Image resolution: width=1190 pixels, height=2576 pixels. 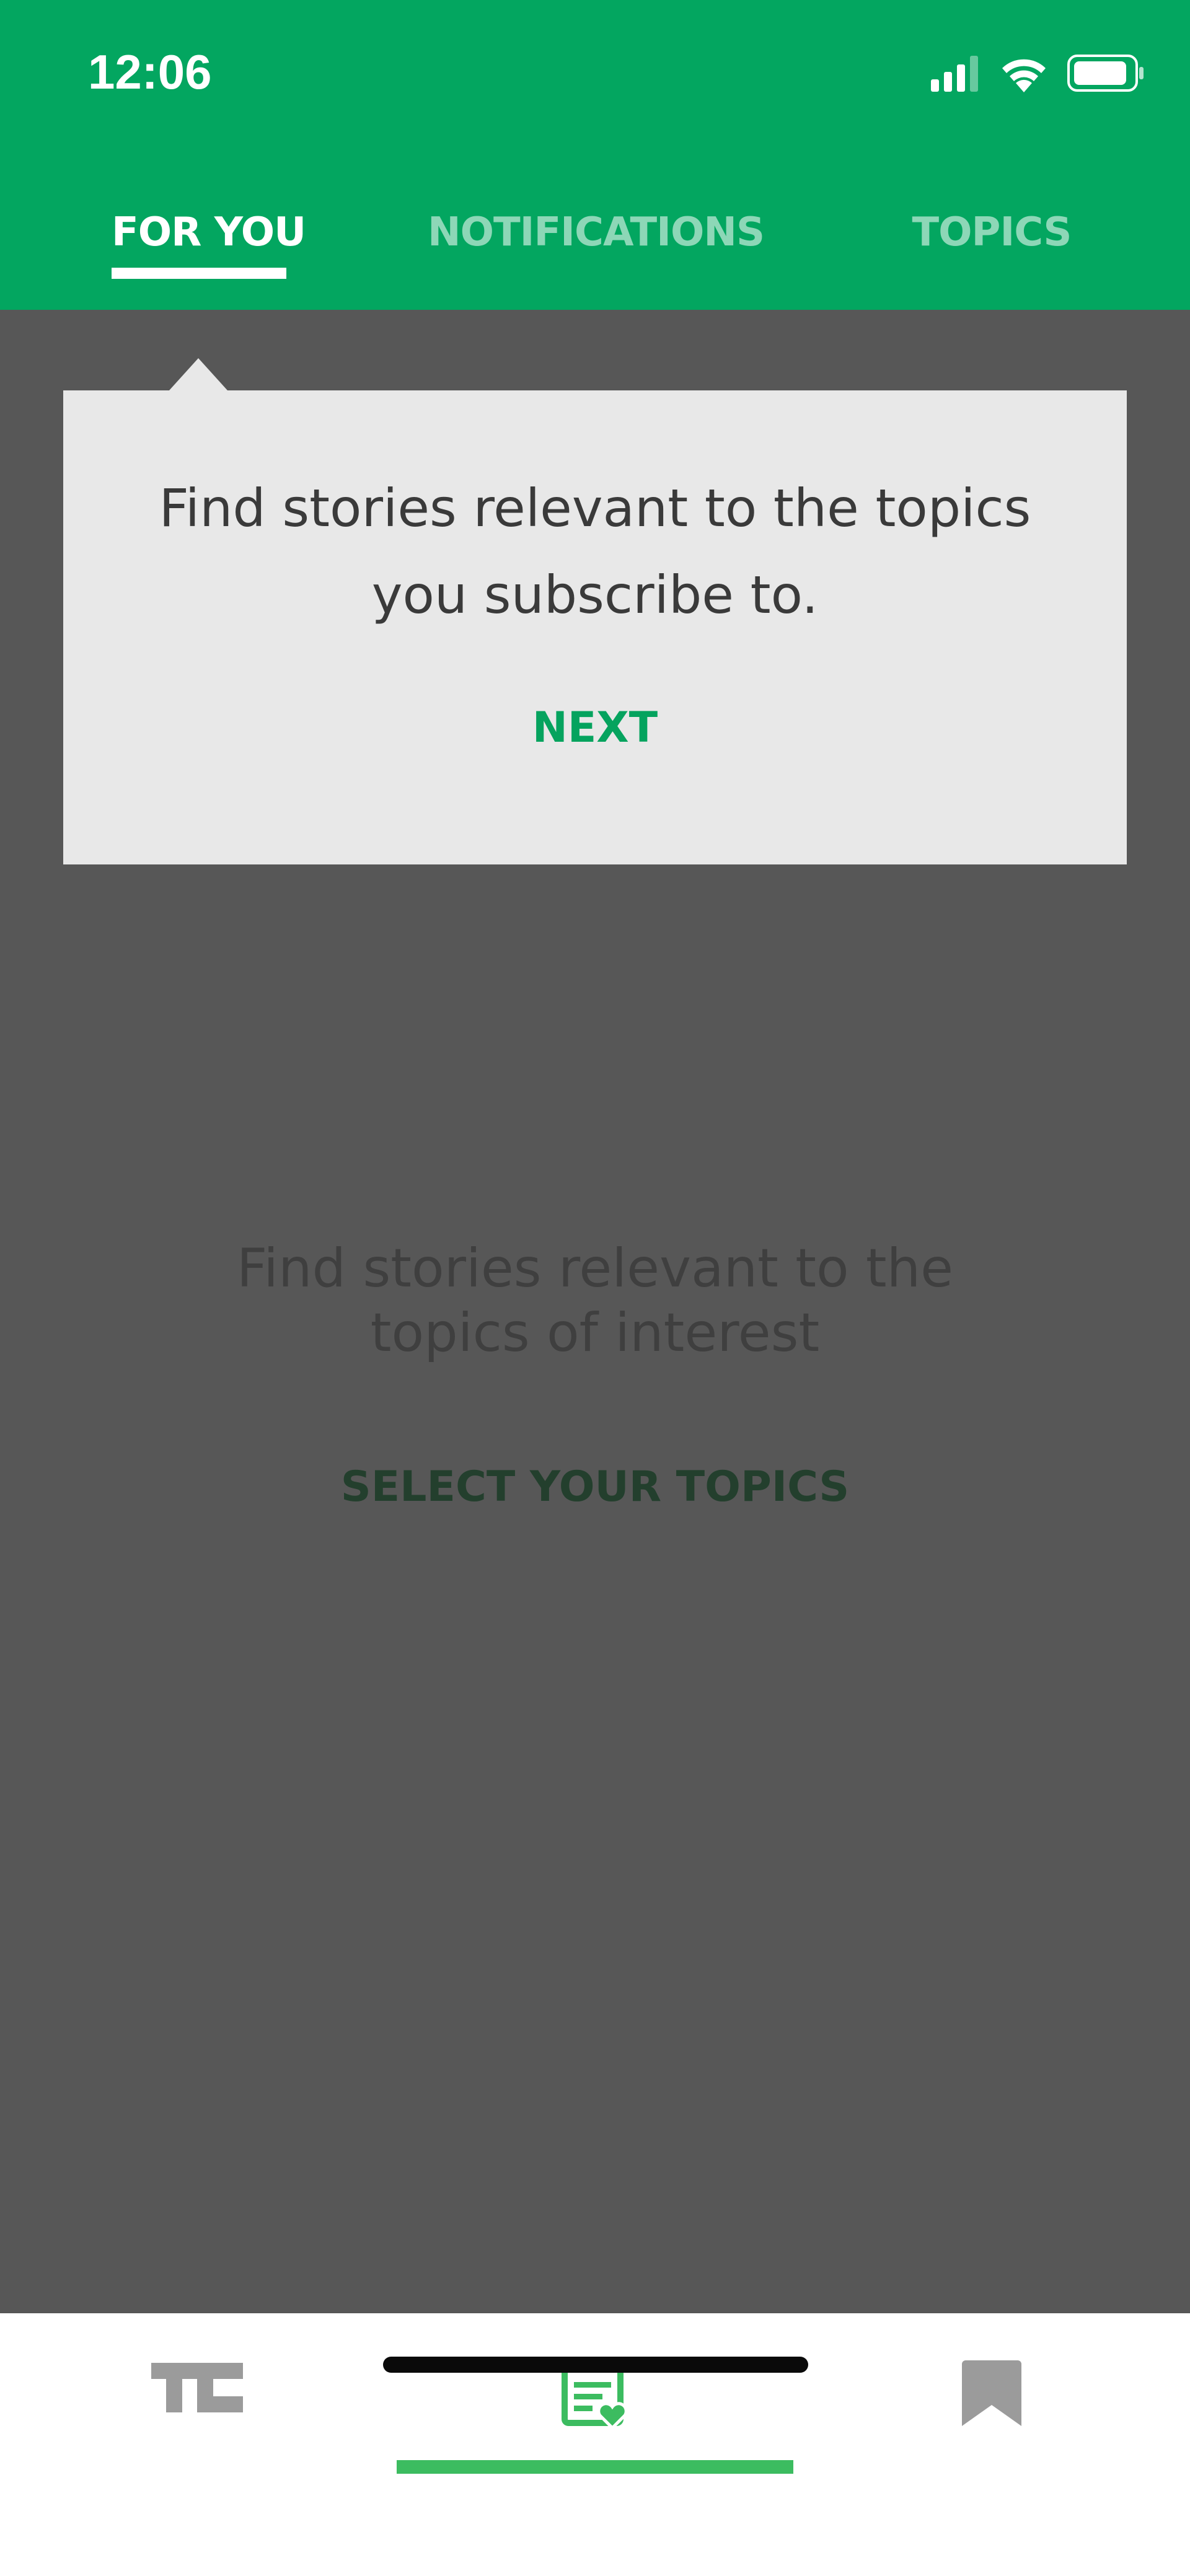 What do you see at coordinates (595, 2365) in the screenshot?
I see `home-indicator` at bounding box center [595, 2365].